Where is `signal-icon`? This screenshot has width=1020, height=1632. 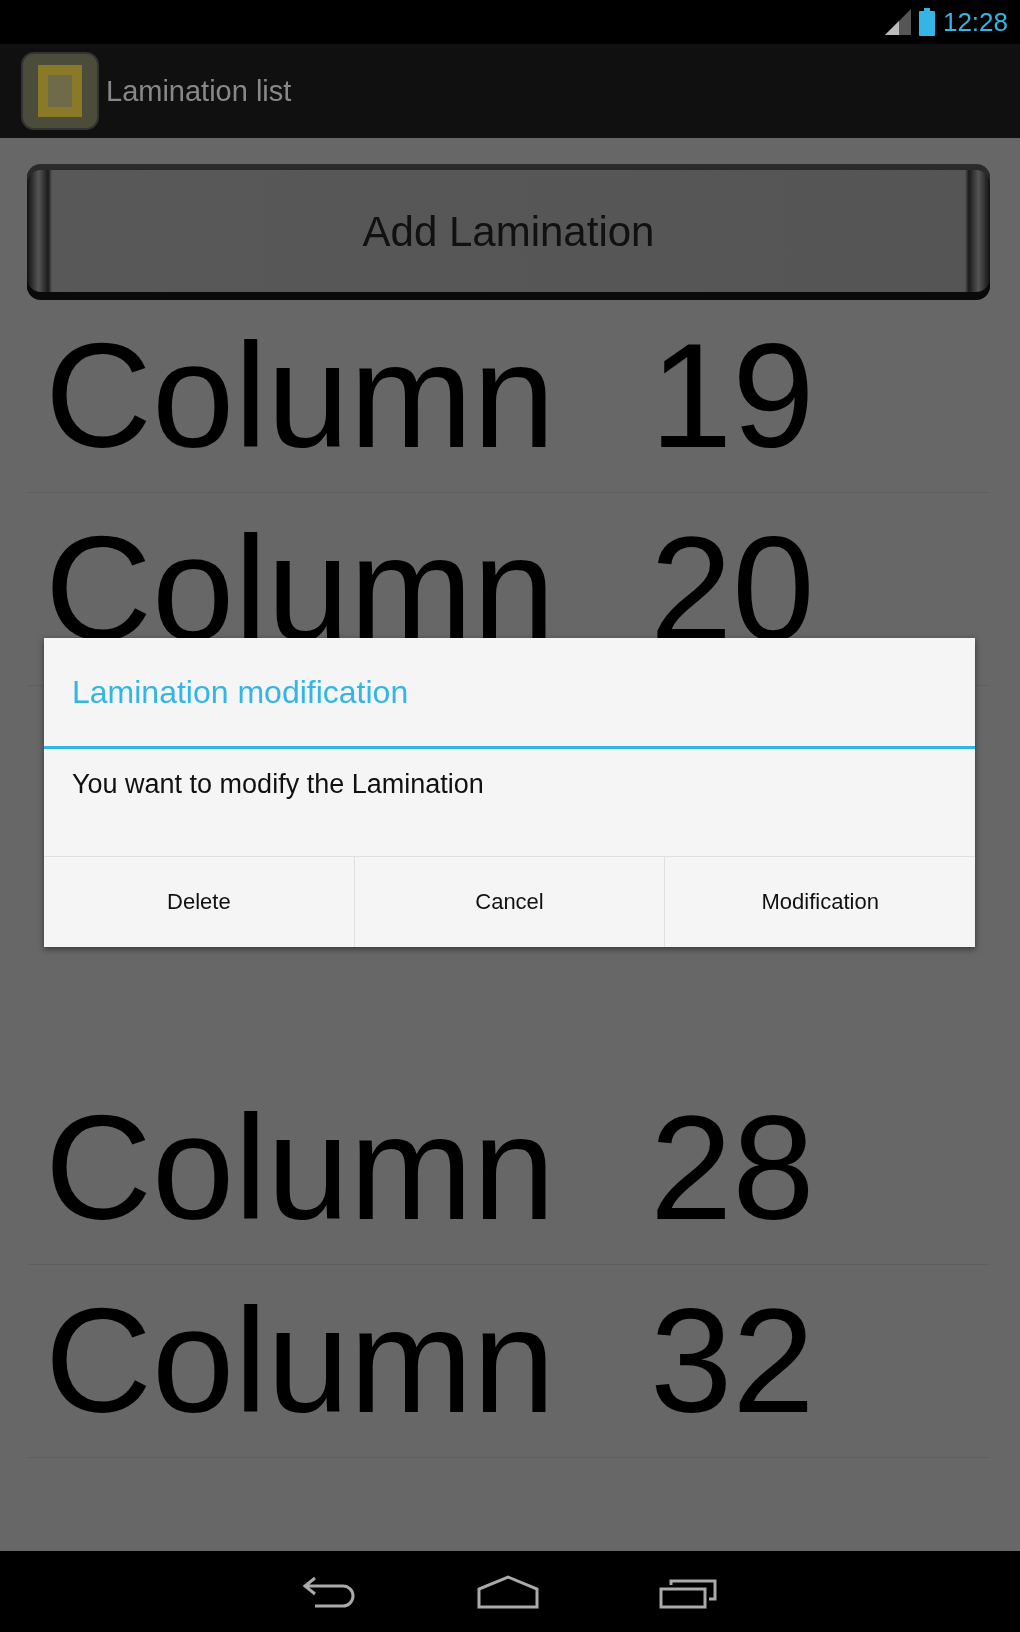 signal-icon is located at coordinates (897, 22).